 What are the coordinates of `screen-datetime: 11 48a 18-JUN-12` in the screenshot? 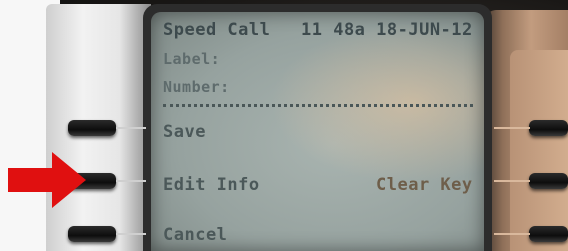 It's located at (387, 30).